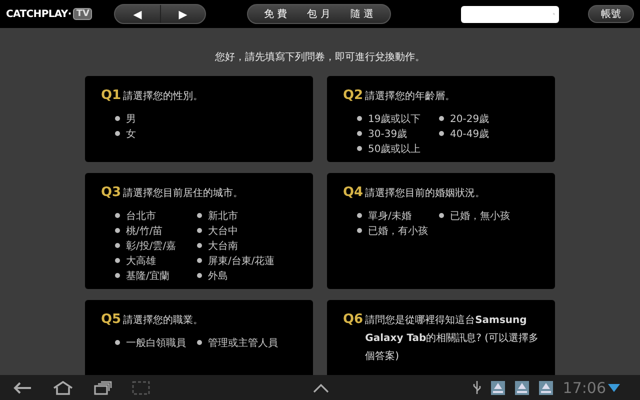 The width and height of the screenshot is (640, 400). I want to click on question-number: Q5, so click(111, 320).